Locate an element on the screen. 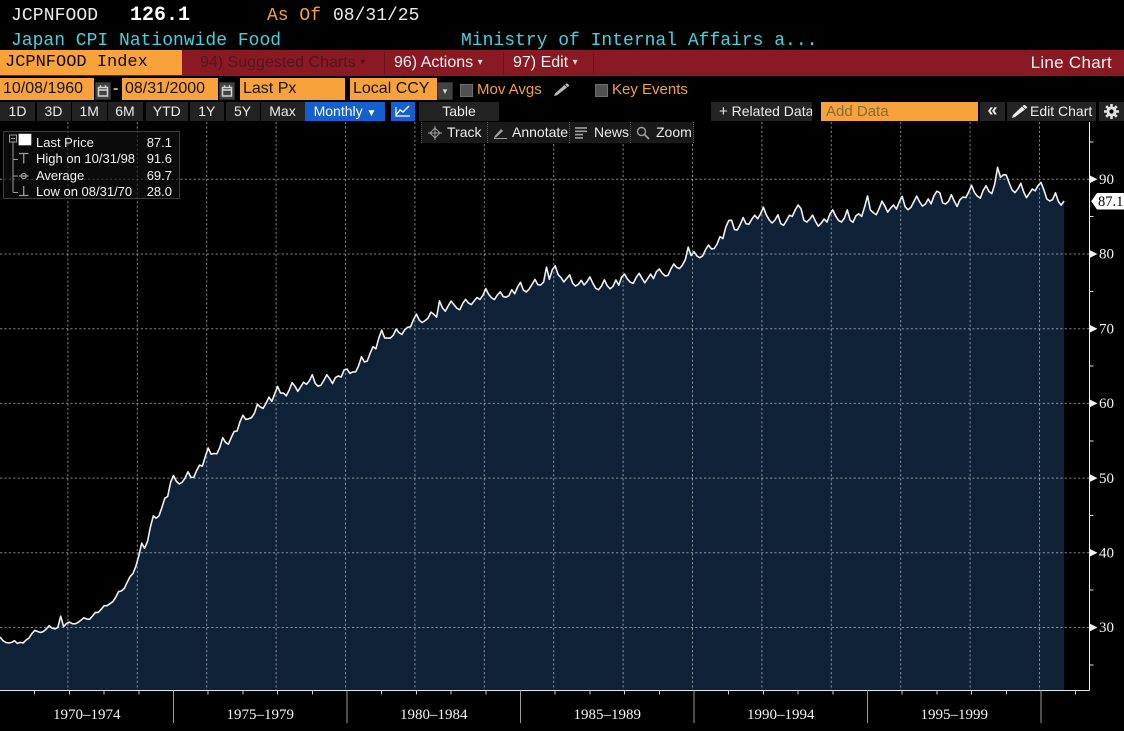  svg-text: 1970–1974 is located at coordinates (87, 715).